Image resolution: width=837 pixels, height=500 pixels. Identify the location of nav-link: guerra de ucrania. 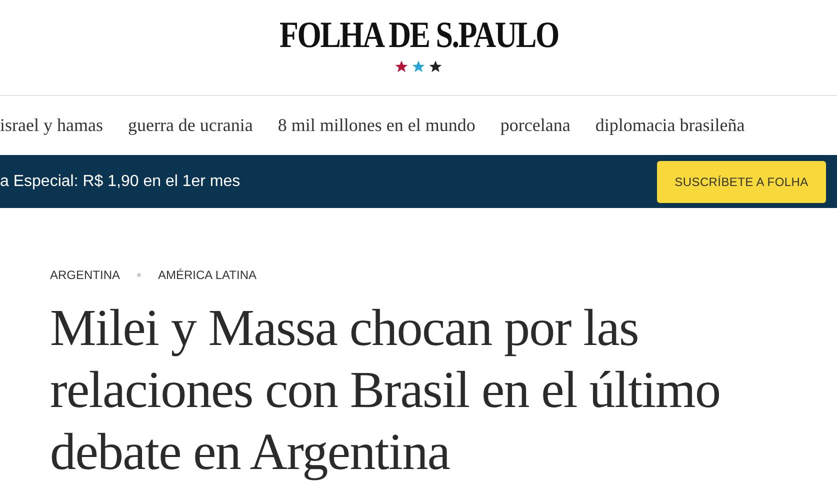
(190, 125).